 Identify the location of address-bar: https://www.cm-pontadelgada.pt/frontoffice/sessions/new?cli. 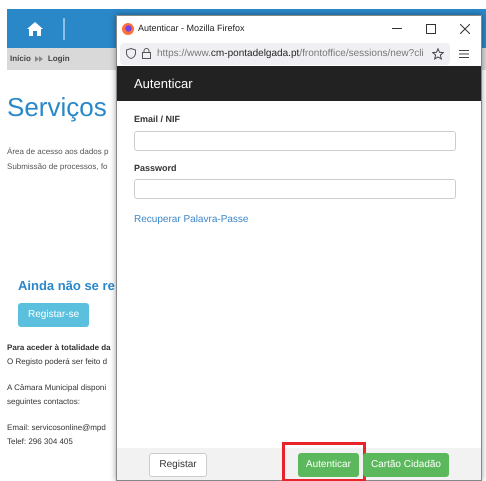
(285, 53).